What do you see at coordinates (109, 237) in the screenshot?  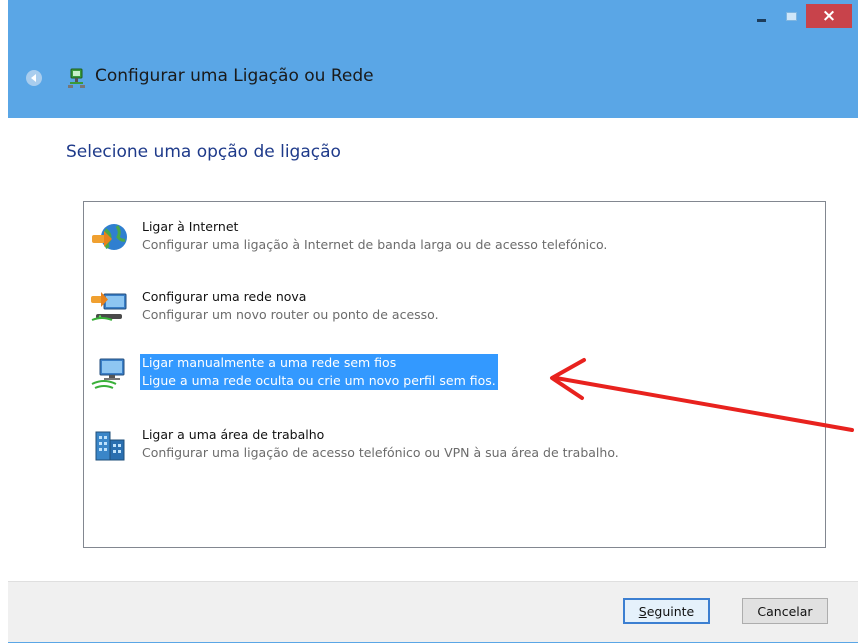 I see `internet-globe-icon` at bounding box center [109, 237].